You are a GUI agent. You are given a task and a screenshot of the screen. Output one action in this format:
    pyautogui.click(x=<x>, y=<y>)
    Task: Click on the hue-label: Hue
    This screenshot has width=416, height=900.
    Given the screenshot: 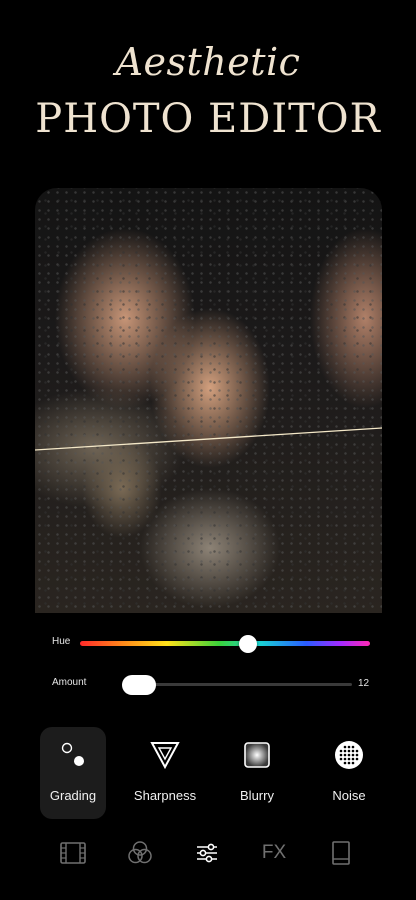 What is the action you would take?
    pyautogui.click(x=61, y=641)
    